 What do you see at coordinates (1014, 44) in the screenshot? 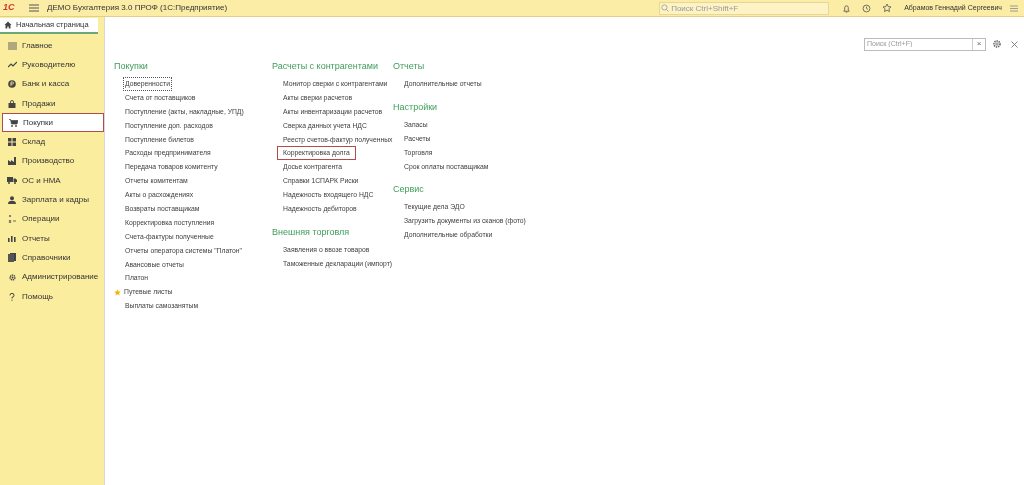
I see `close-icon` at bounding box center [1014, 44].